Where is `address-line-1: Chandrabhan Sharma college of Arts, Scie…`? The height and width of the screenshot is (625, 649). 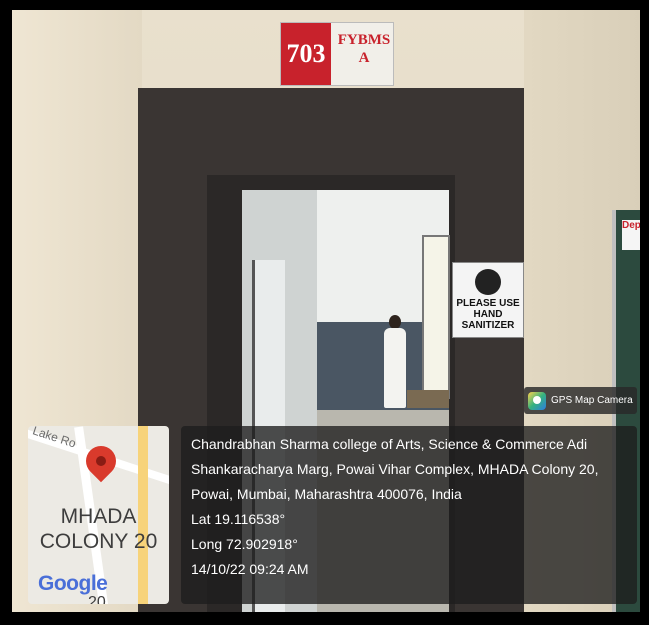
address-line-1: Chandrabhan Sharma college of Arts, Scie… is located at coordinates (389, 444).